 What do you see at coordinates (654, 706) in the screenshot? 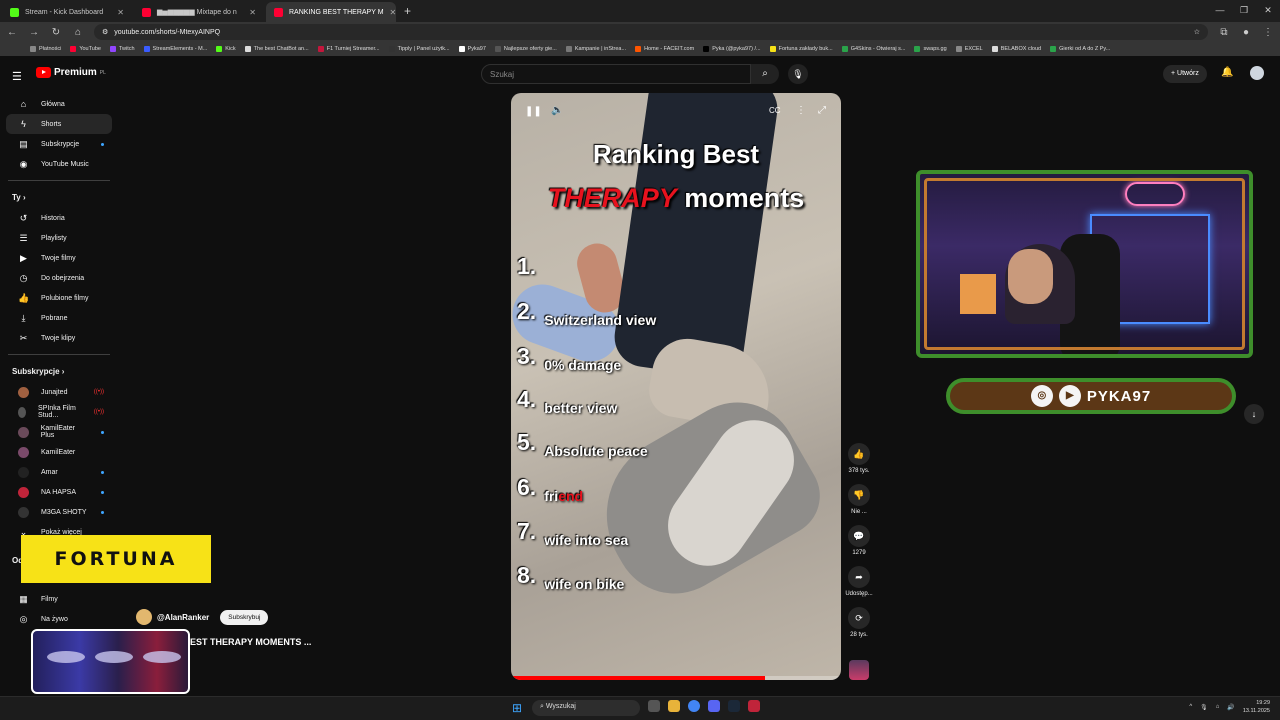
I see `task-view-icon` at bounding box center [654, 706].